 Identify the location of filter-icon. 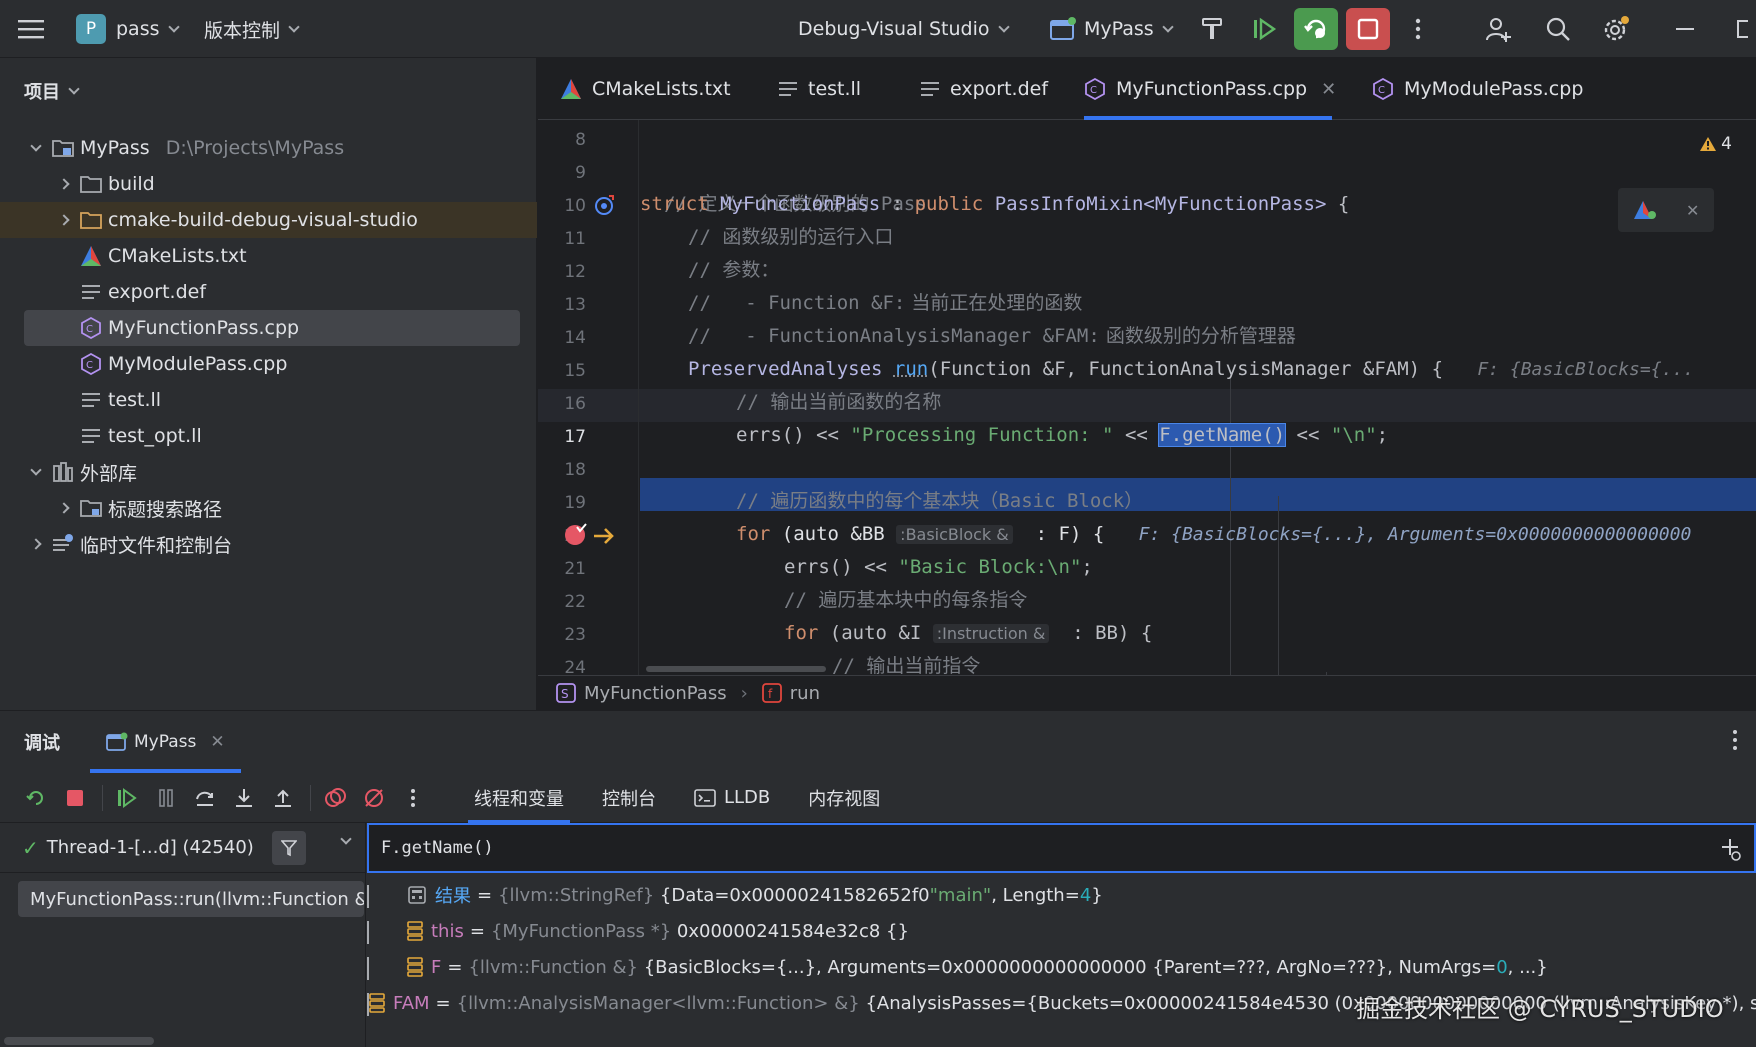
(289, 848).